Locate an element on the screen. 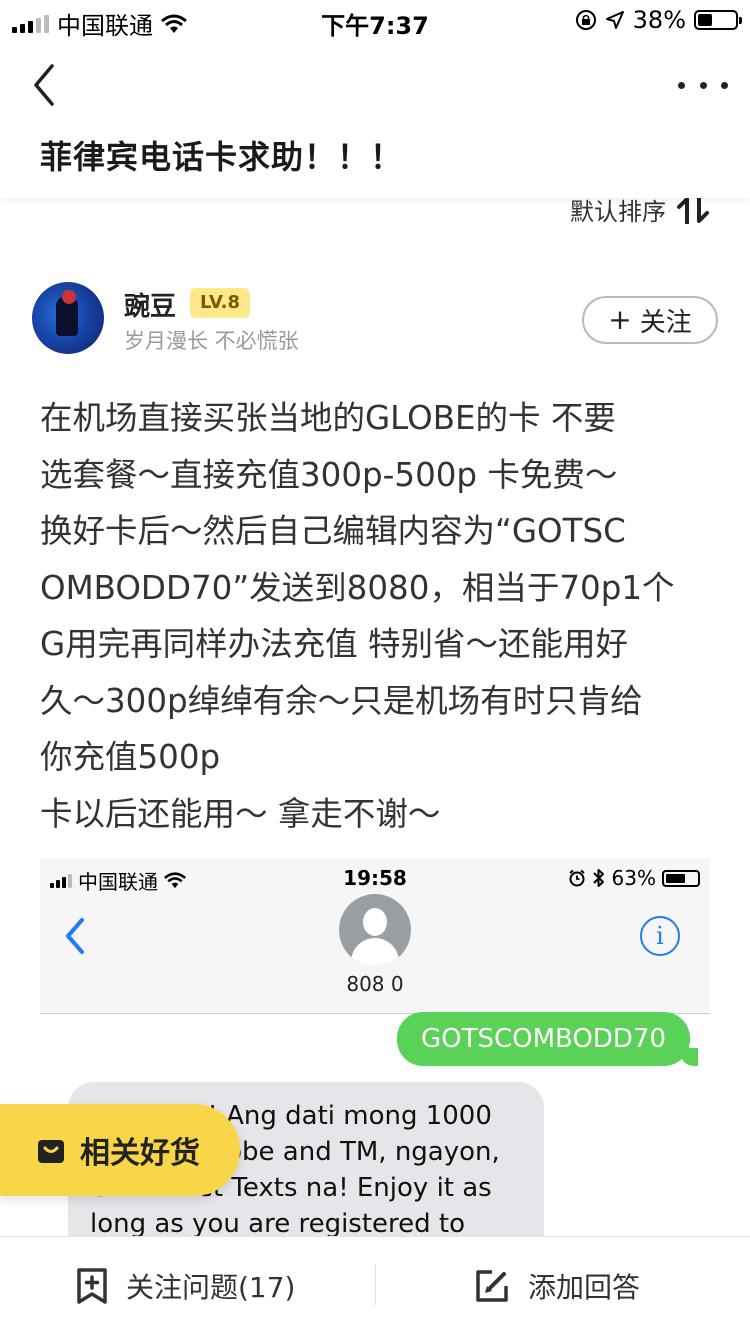 The height and width of the screenshot is (1334, 750). follow-label: 关注 is located at coordinates (665, 322).